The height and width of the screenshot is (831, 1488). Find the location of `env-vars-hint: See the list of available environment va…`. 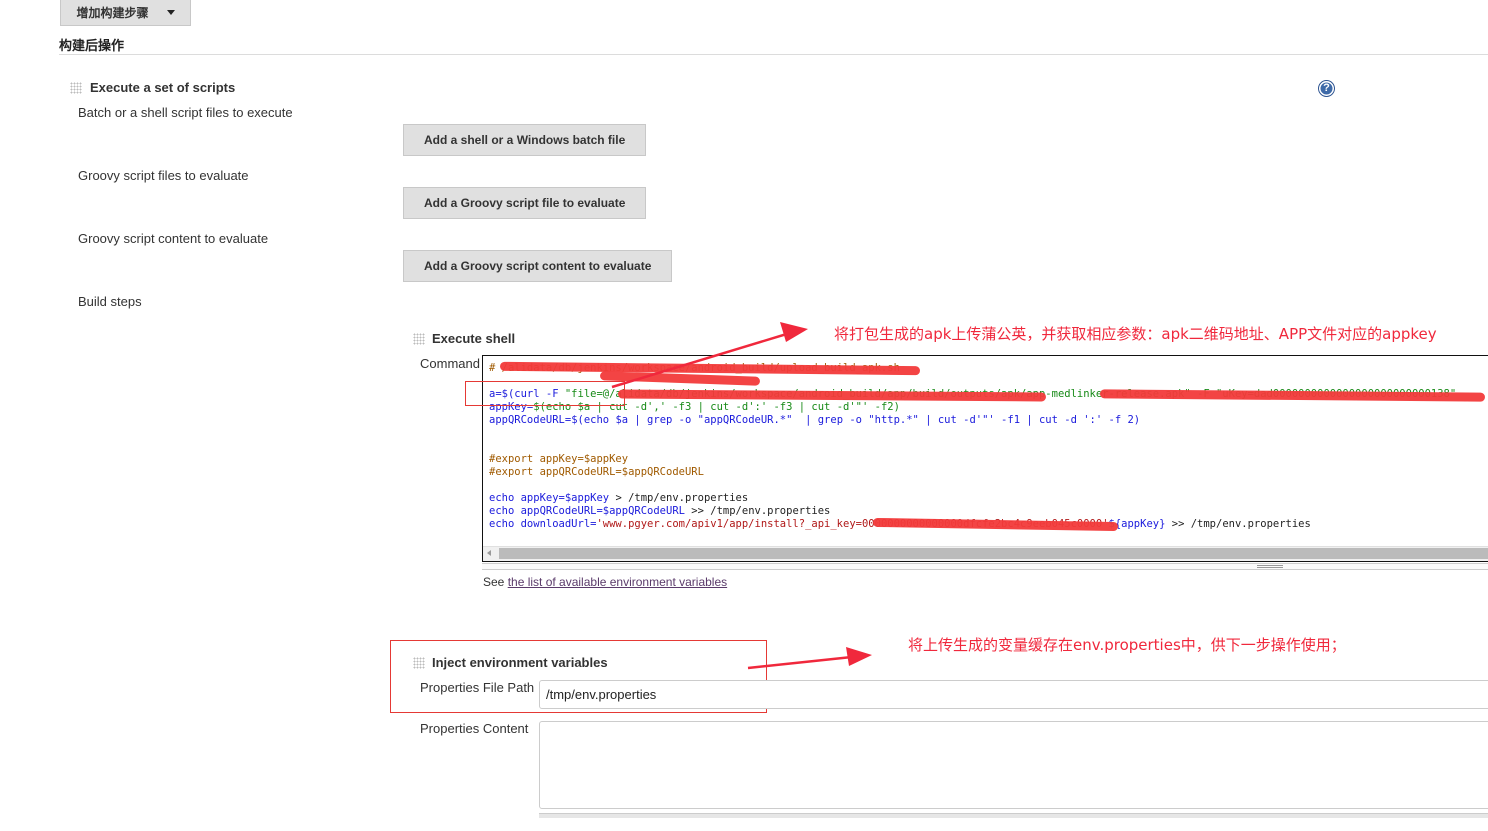

env-vars-hint: See the list of available environment va… is located at coordinates (605, 582).